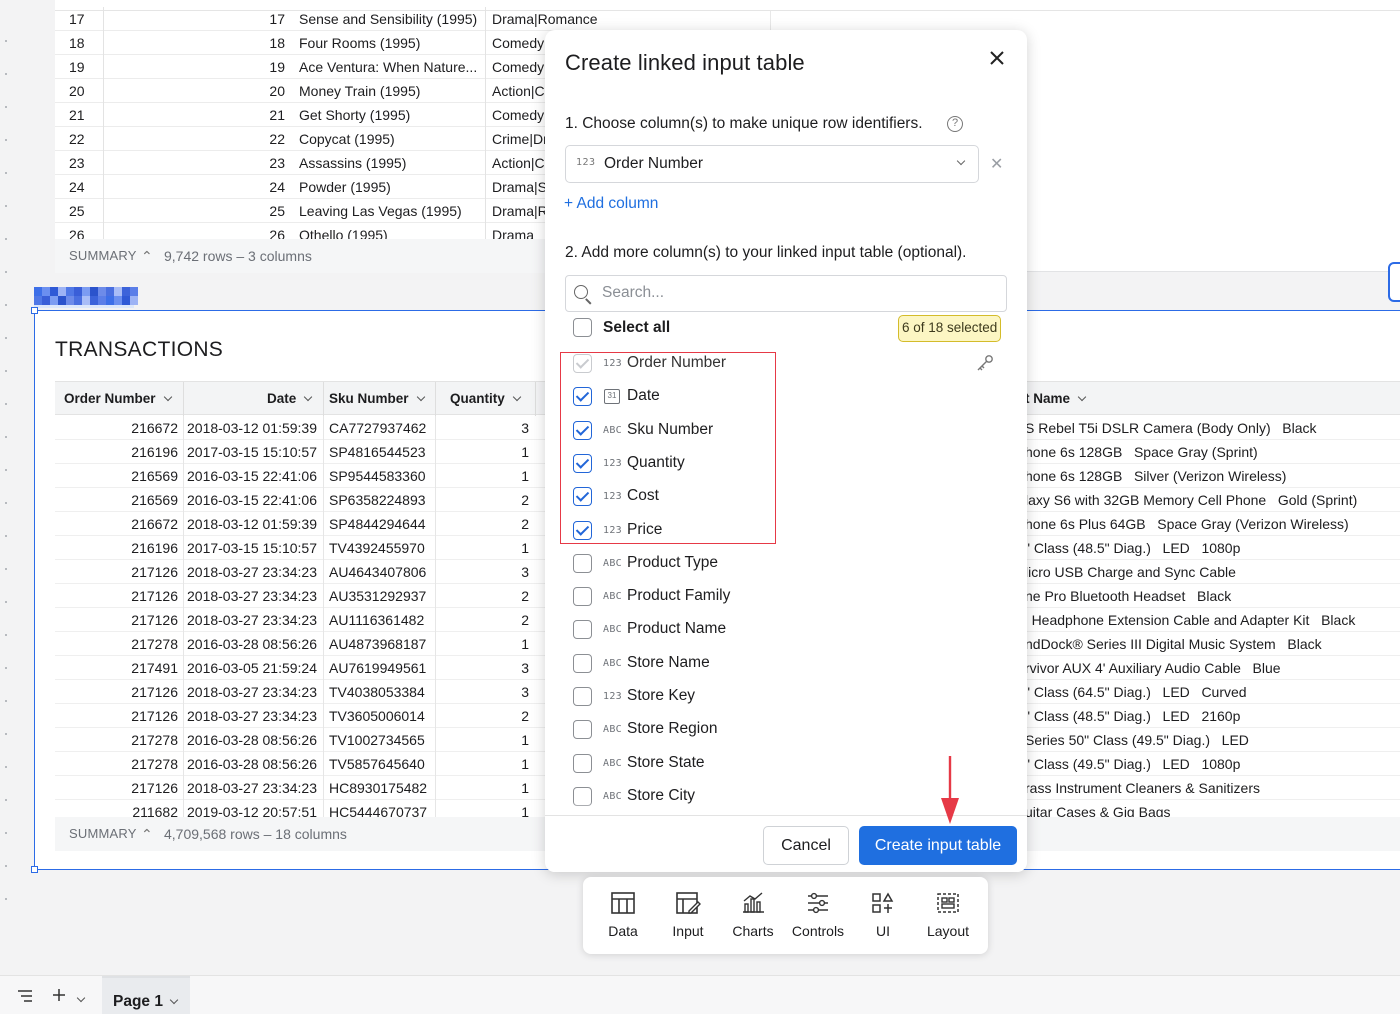 This screenshot has width=1400, height=1014. Describe the element at coordinates (673, 562) in the screenshot. I see `column-label: Product Type` at that location.